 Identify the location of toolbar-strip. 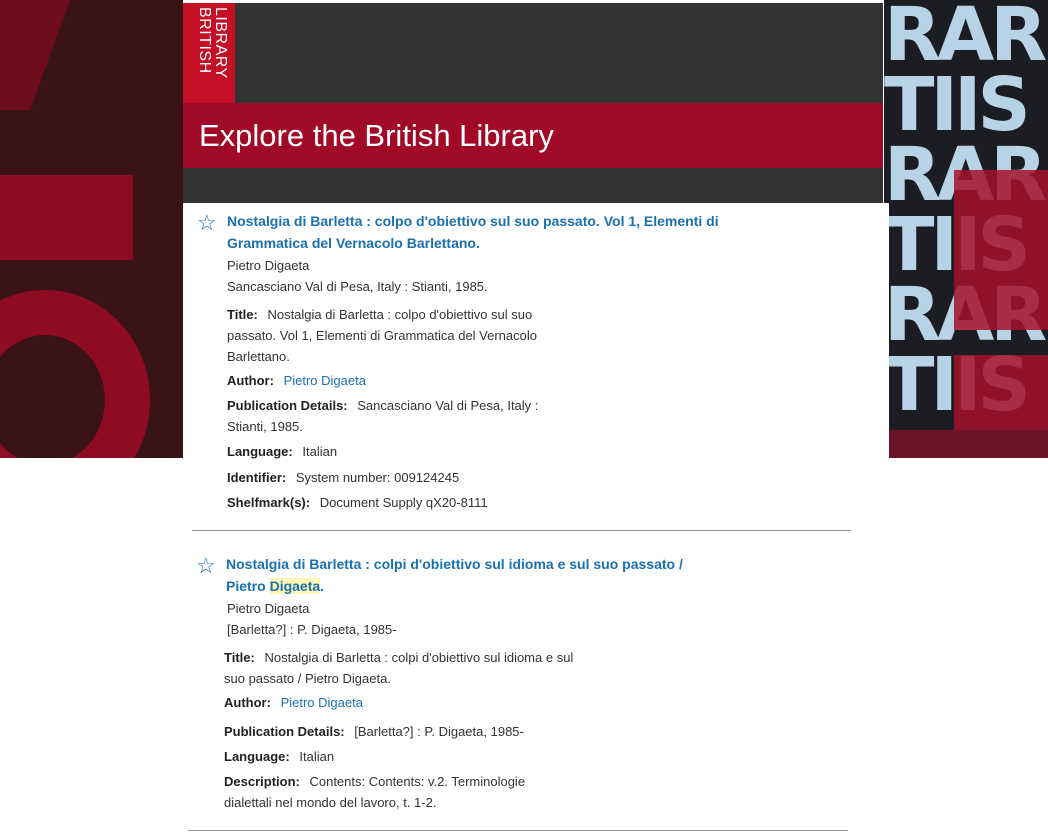
(533, 185).